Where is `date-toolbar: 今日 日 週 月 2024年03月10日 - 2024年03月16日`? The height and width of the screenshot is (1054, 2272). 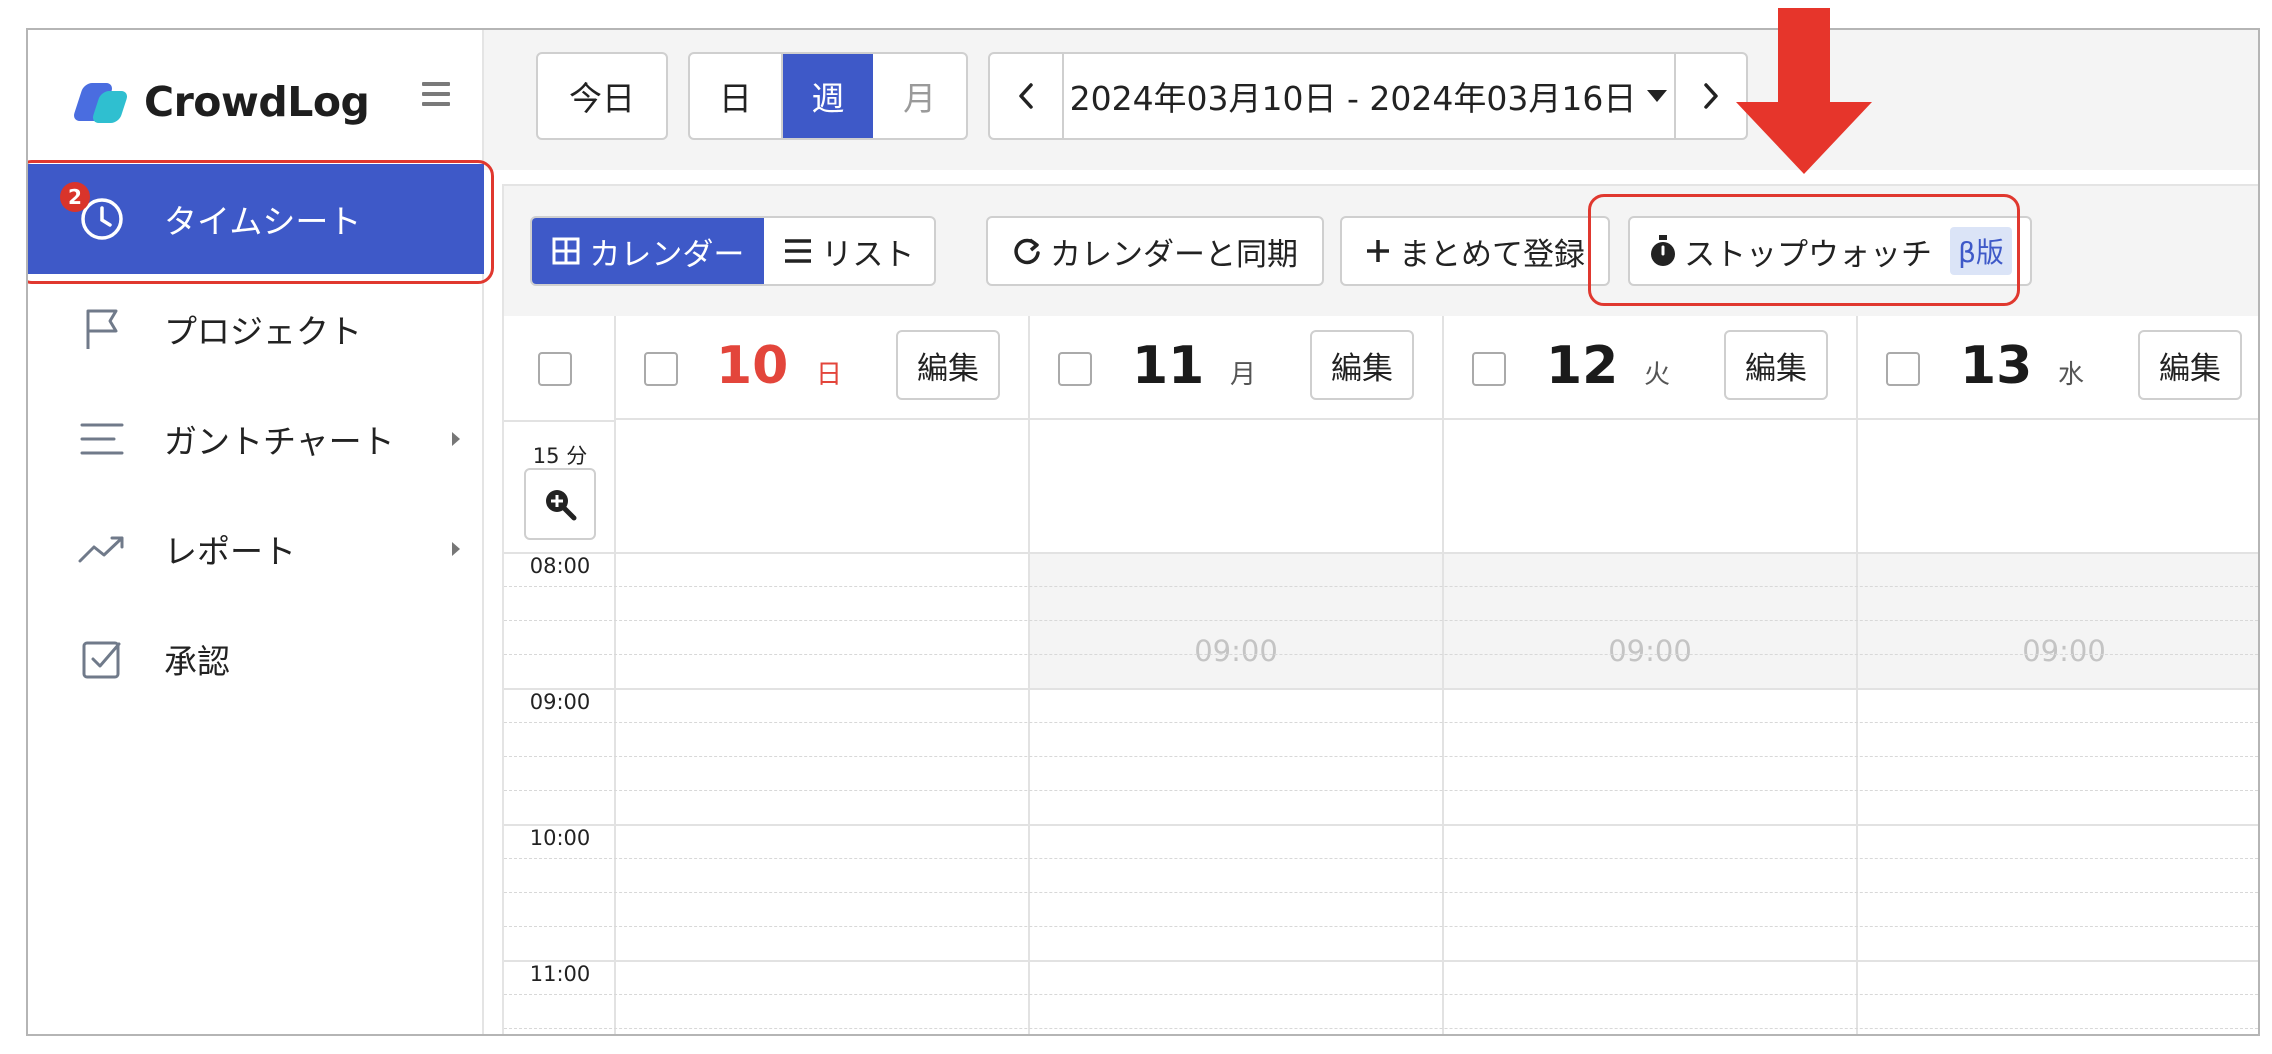 date-toolbar: 今日 日 週 月 2024年03月10日 - 2024年03月16日 is located at coordinates (1371, 100).